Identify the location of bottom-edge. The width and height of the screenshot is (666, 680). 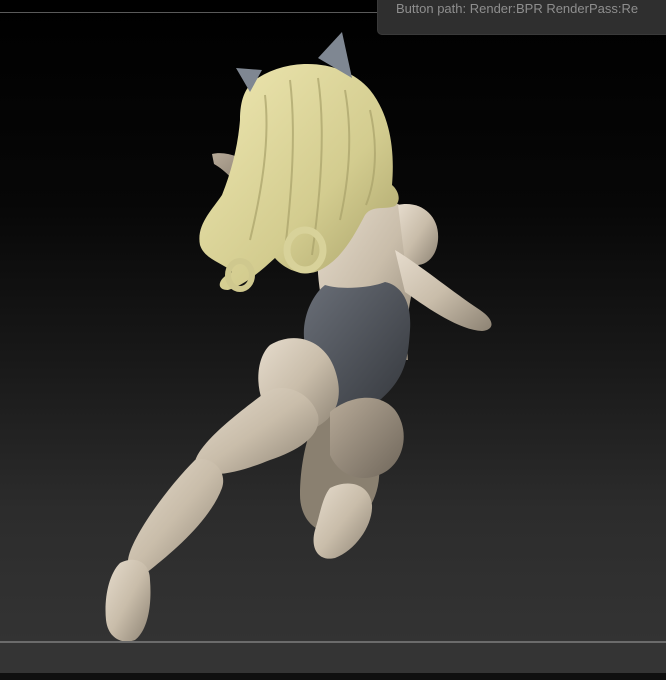
(333, 676).